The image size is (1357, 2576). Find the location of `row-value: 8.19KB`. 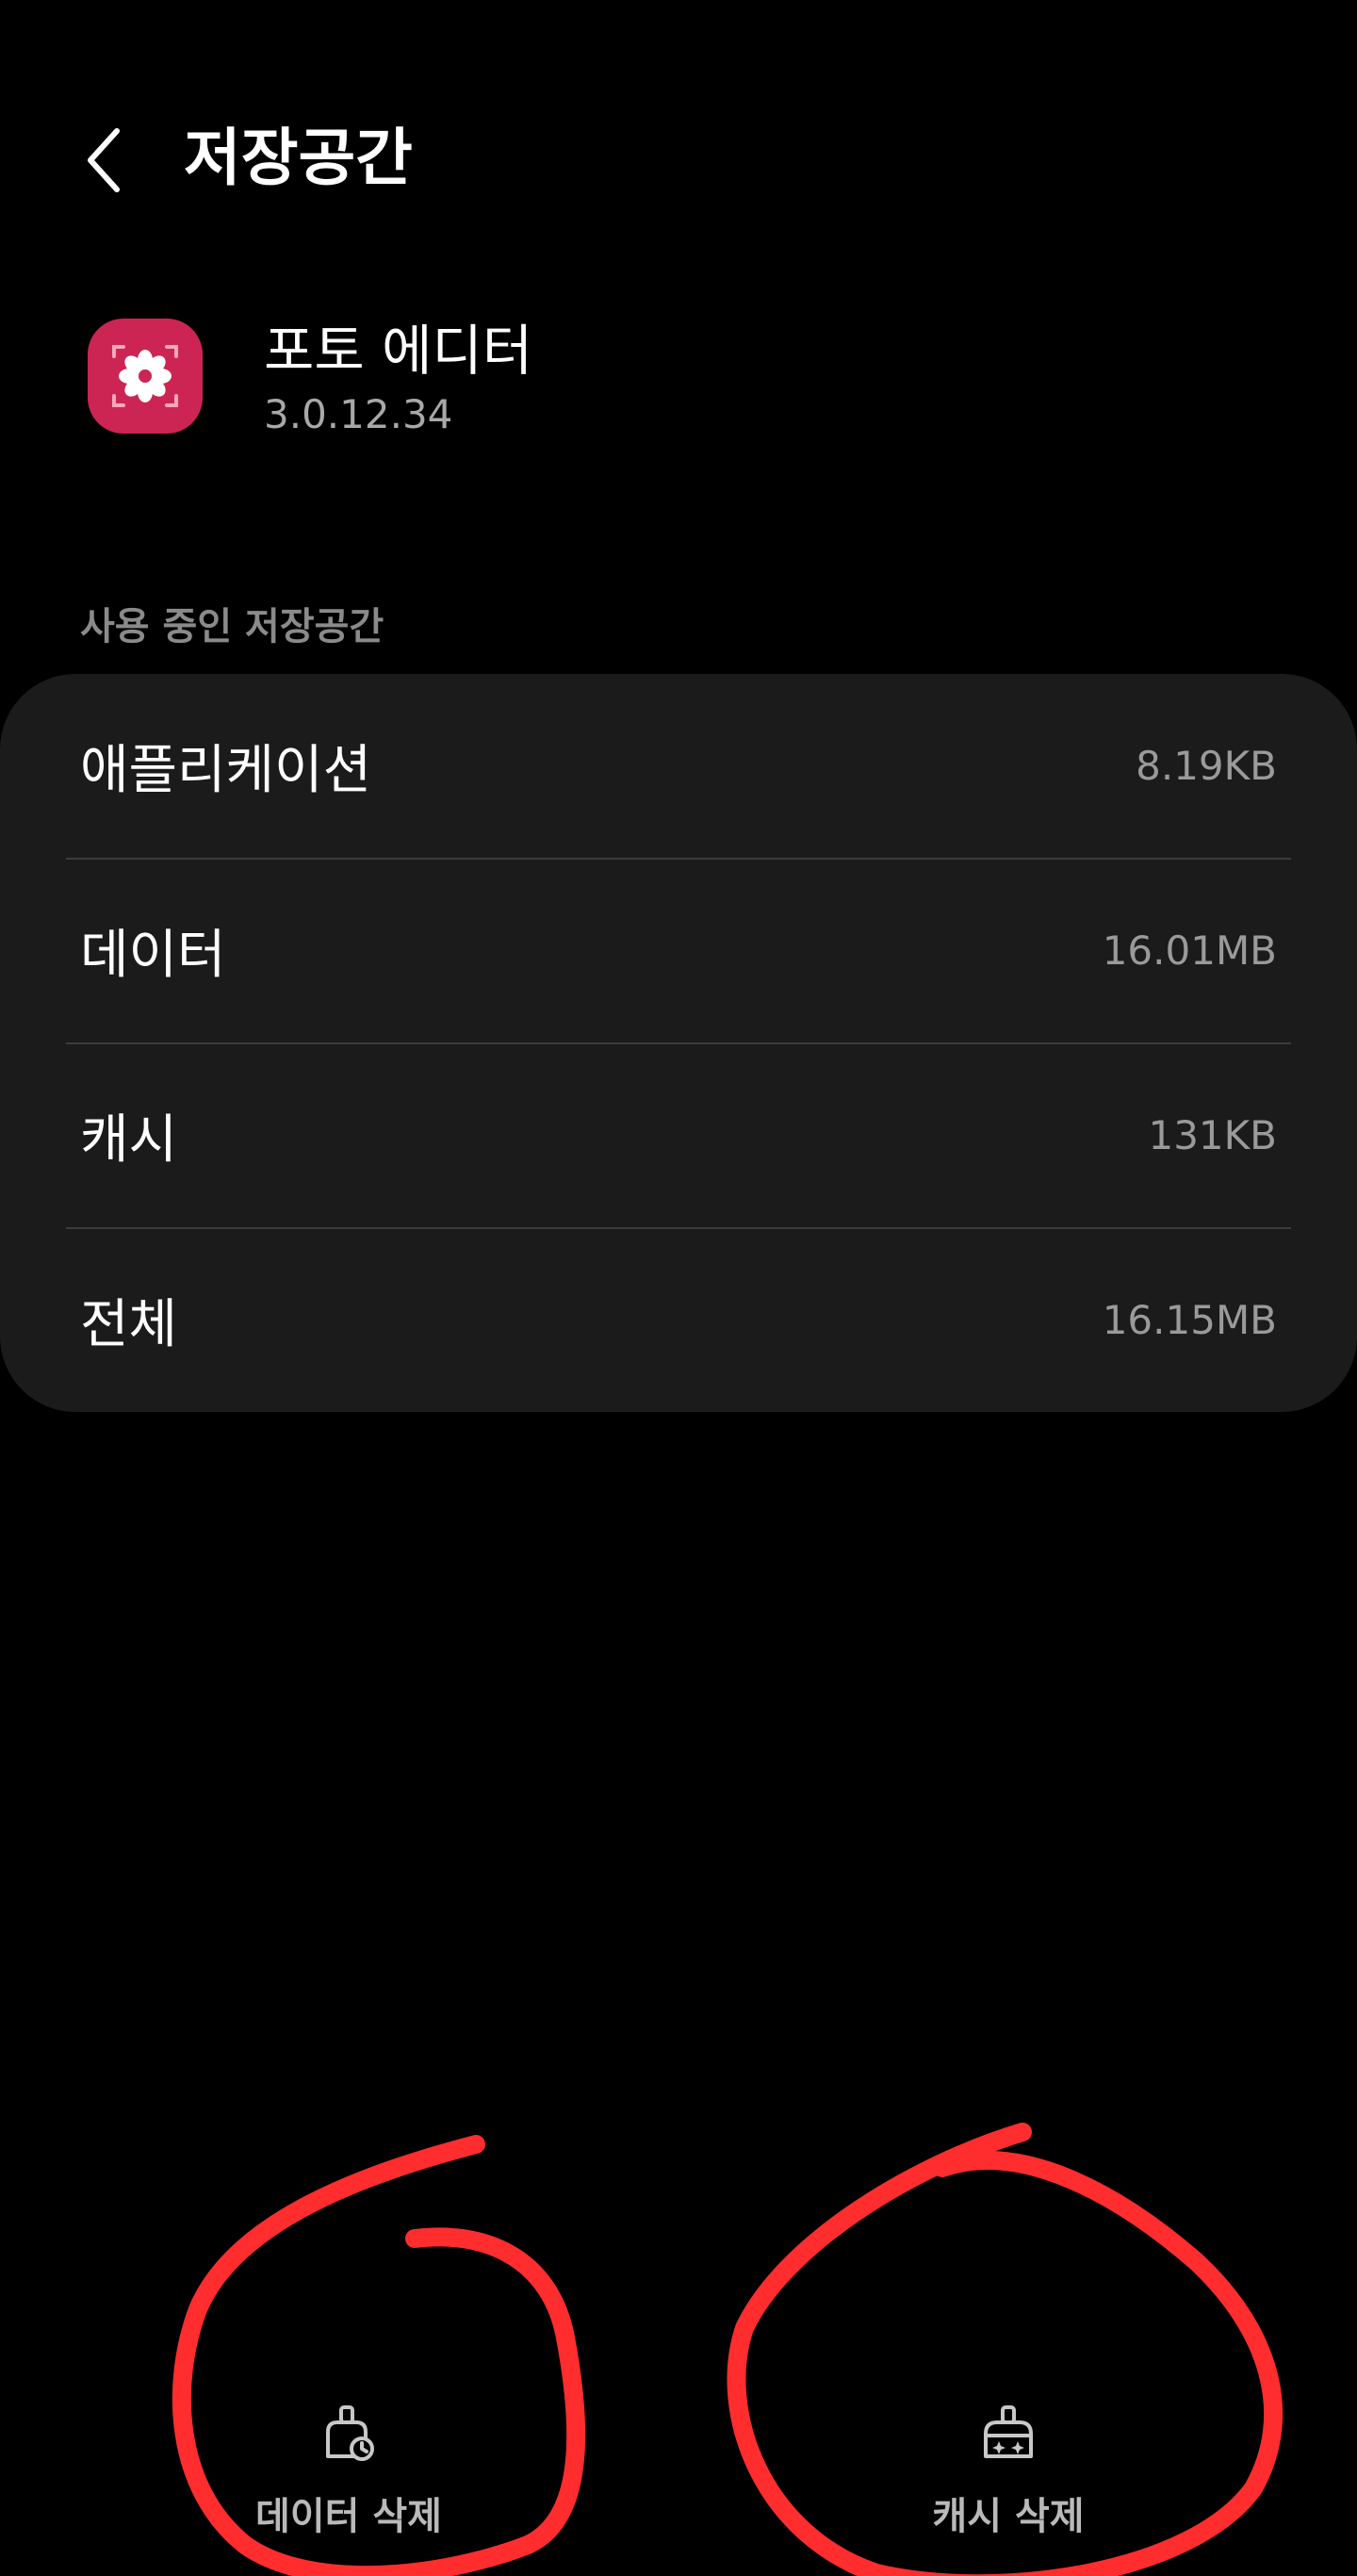

row-value: 8.19KB is located at coordinates (1206, 766).